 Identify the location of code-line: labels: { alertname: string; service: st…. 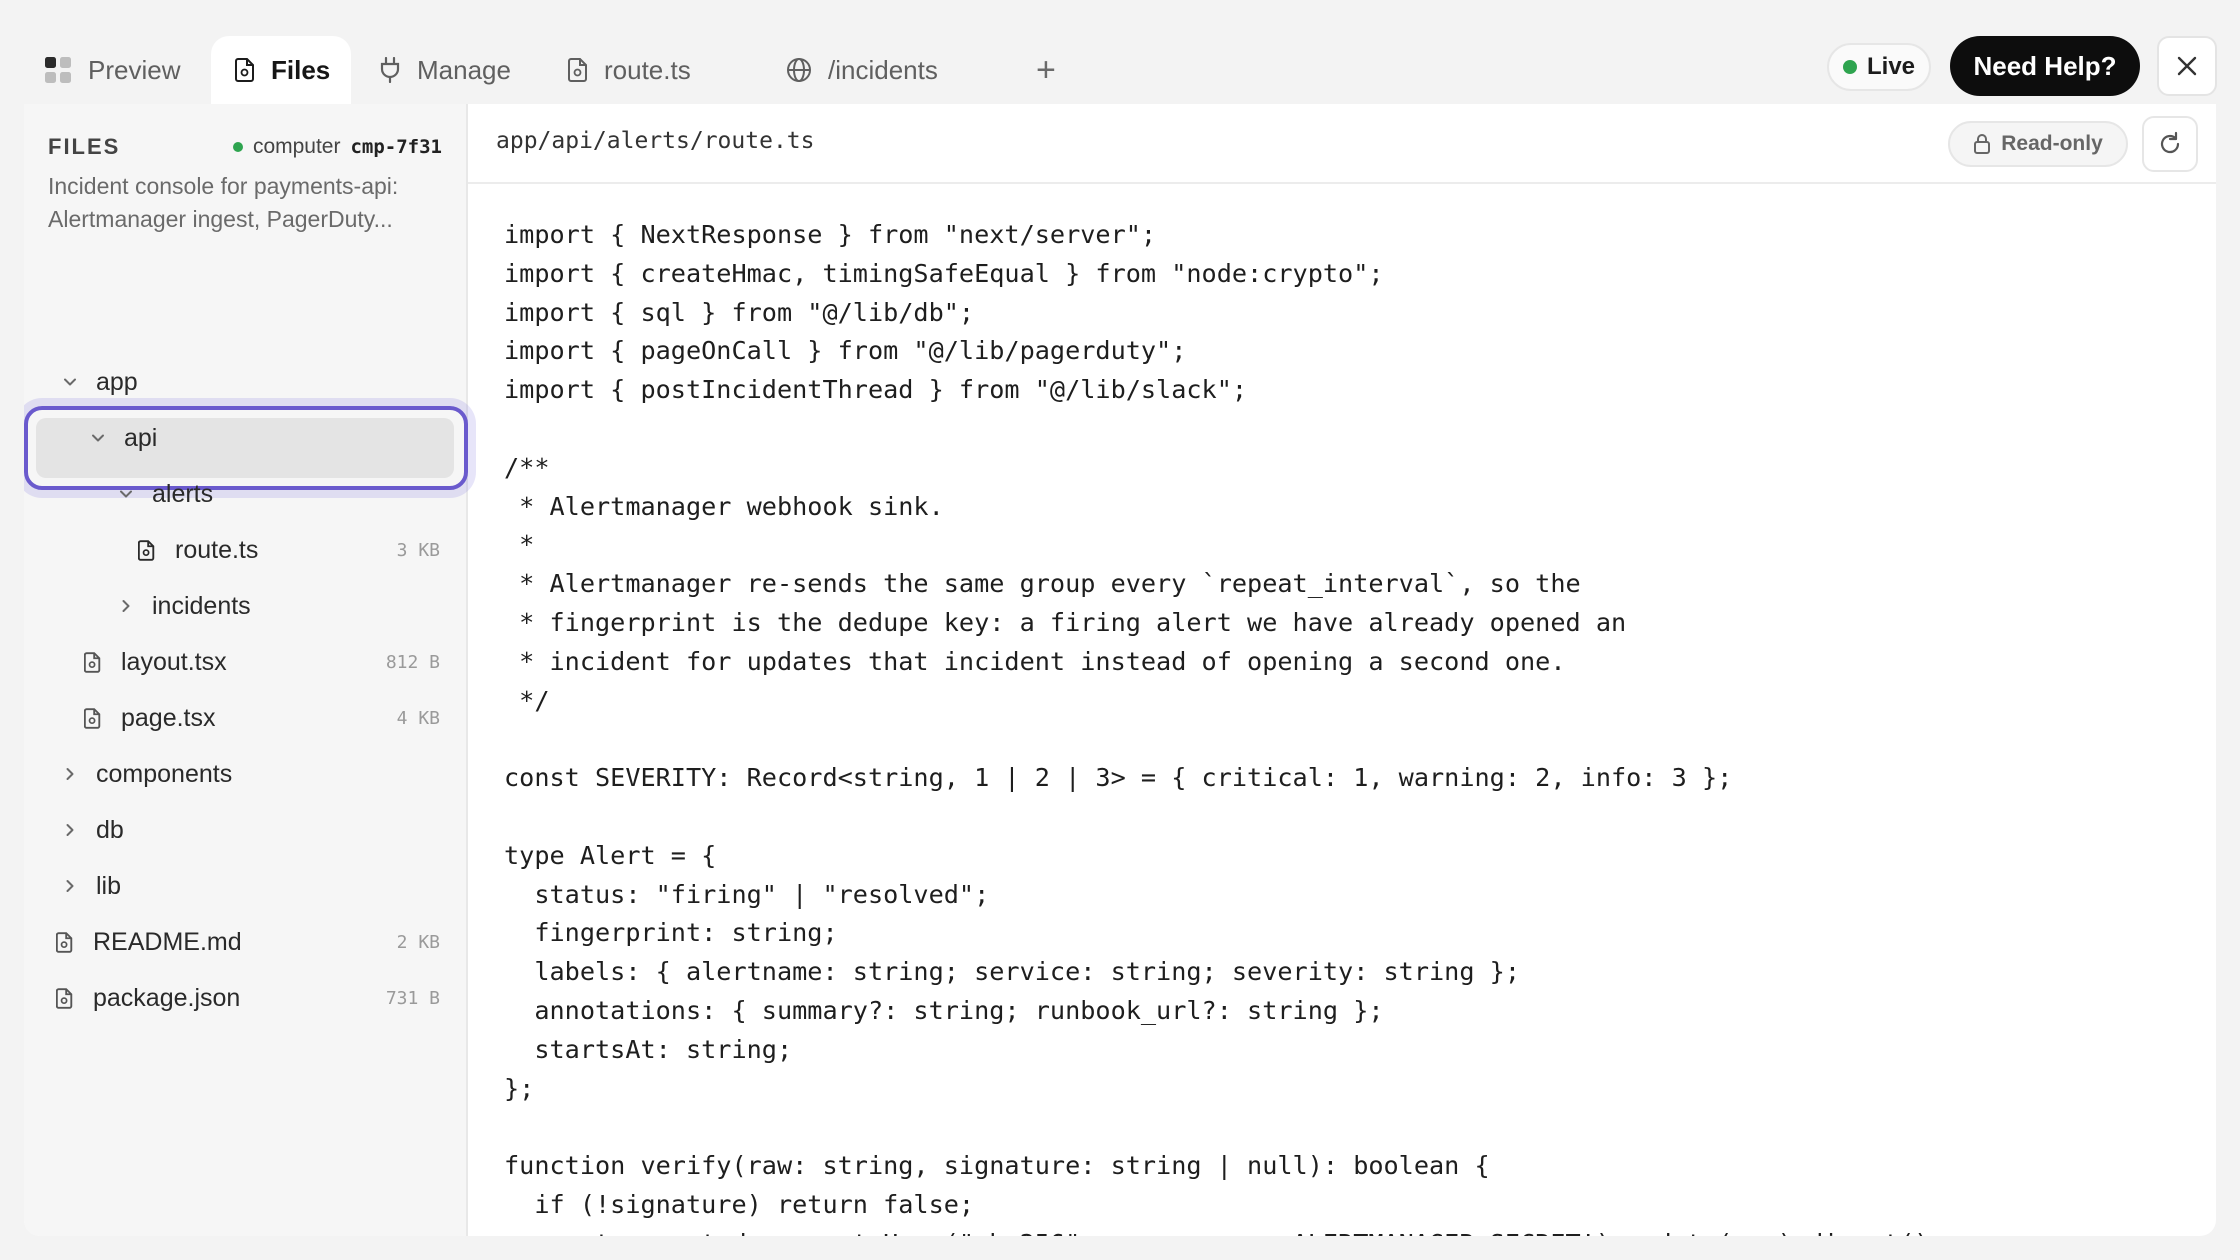
(1012, 972).